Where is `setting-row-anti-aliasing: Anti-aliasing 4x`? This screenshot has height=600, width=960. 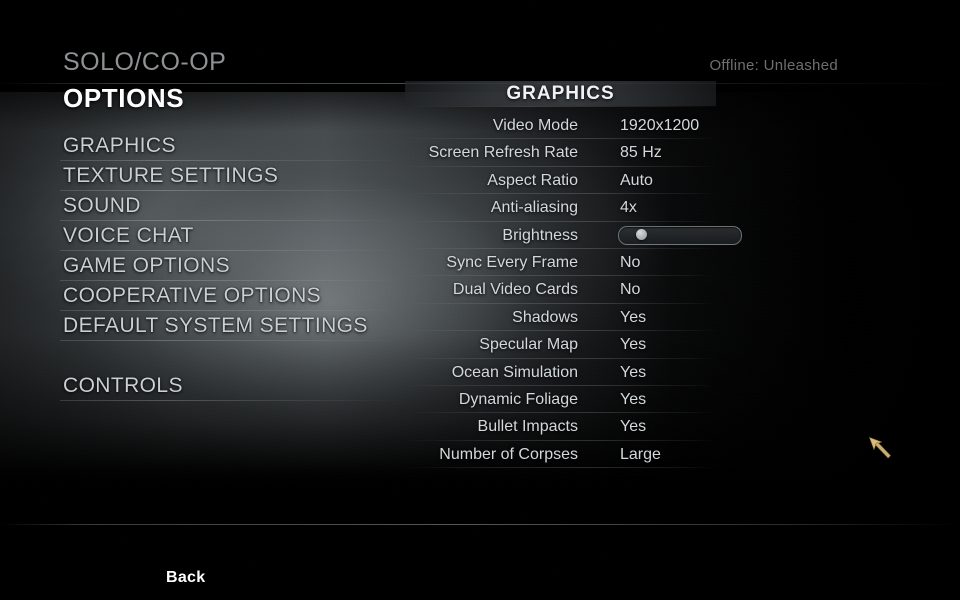 setting-row-anti-aliasing: Anti-aliasing 4x is located at coordinates (645, 208).